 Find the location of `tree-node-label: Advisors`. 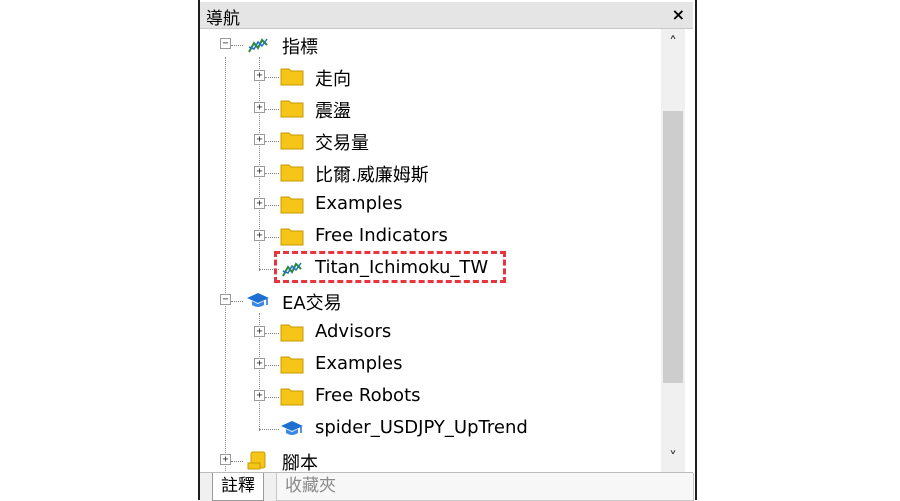

tree-node-label: Advisors is located at coordinates (353, 331).